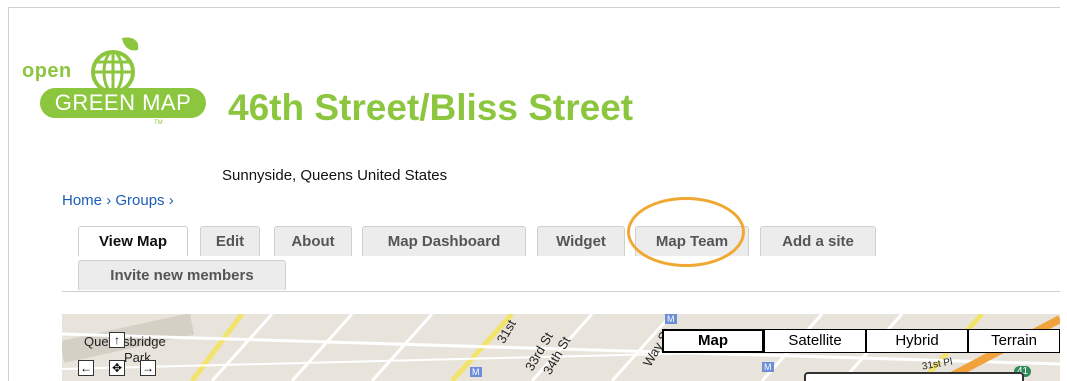  I want to click on pan-left-button: ←, so click(86, 368).